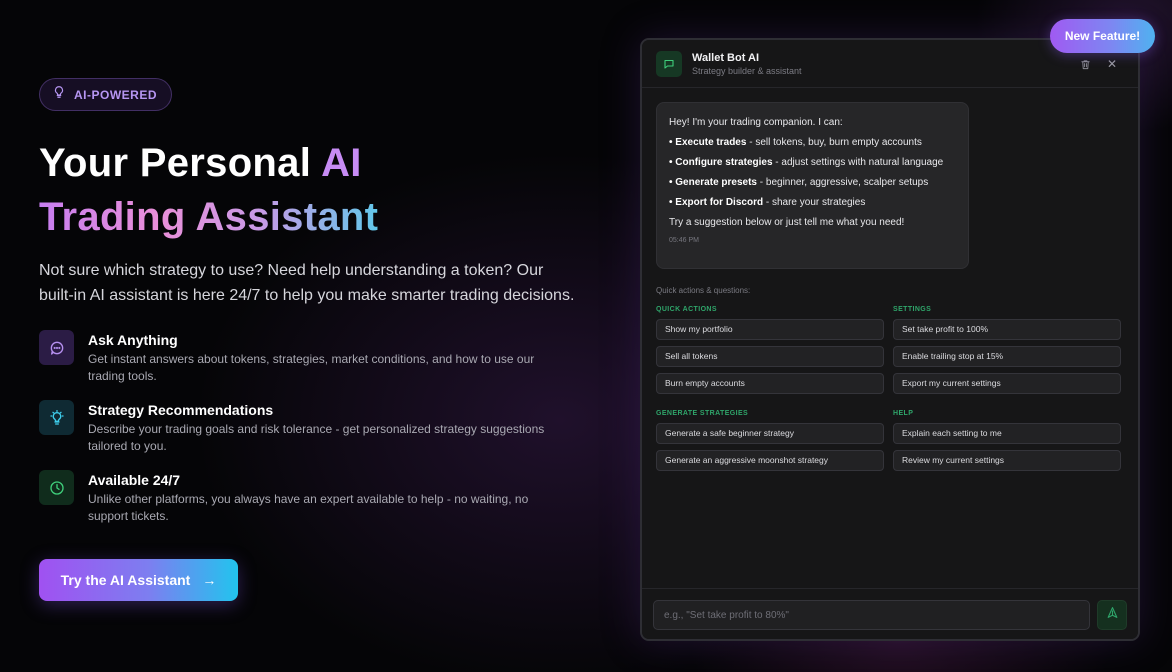 The height and width of the screenshot is (672, 1172). What do you see at coordinates (133, 340) in the screenshot?
I see `feature-title: Ask Anything` at bounding box center [133, 340].